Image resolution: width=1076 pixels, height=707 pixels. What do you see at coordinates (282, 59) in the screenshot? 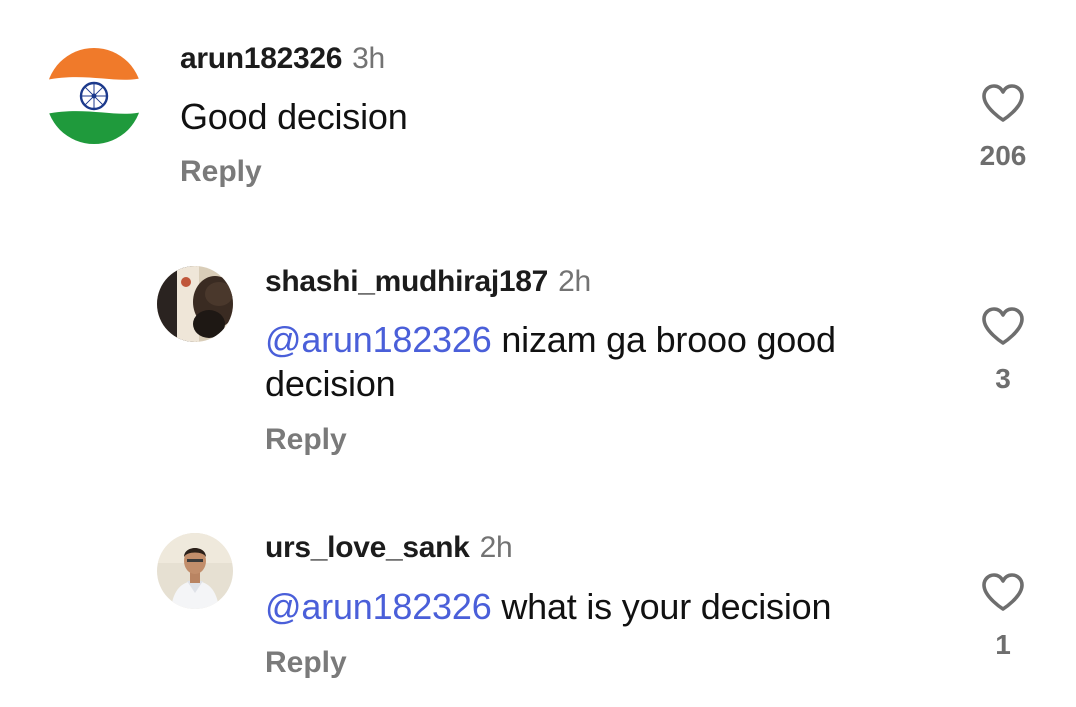
I see `comment-username: arun182326 3h` at bounding box center [282, 59].